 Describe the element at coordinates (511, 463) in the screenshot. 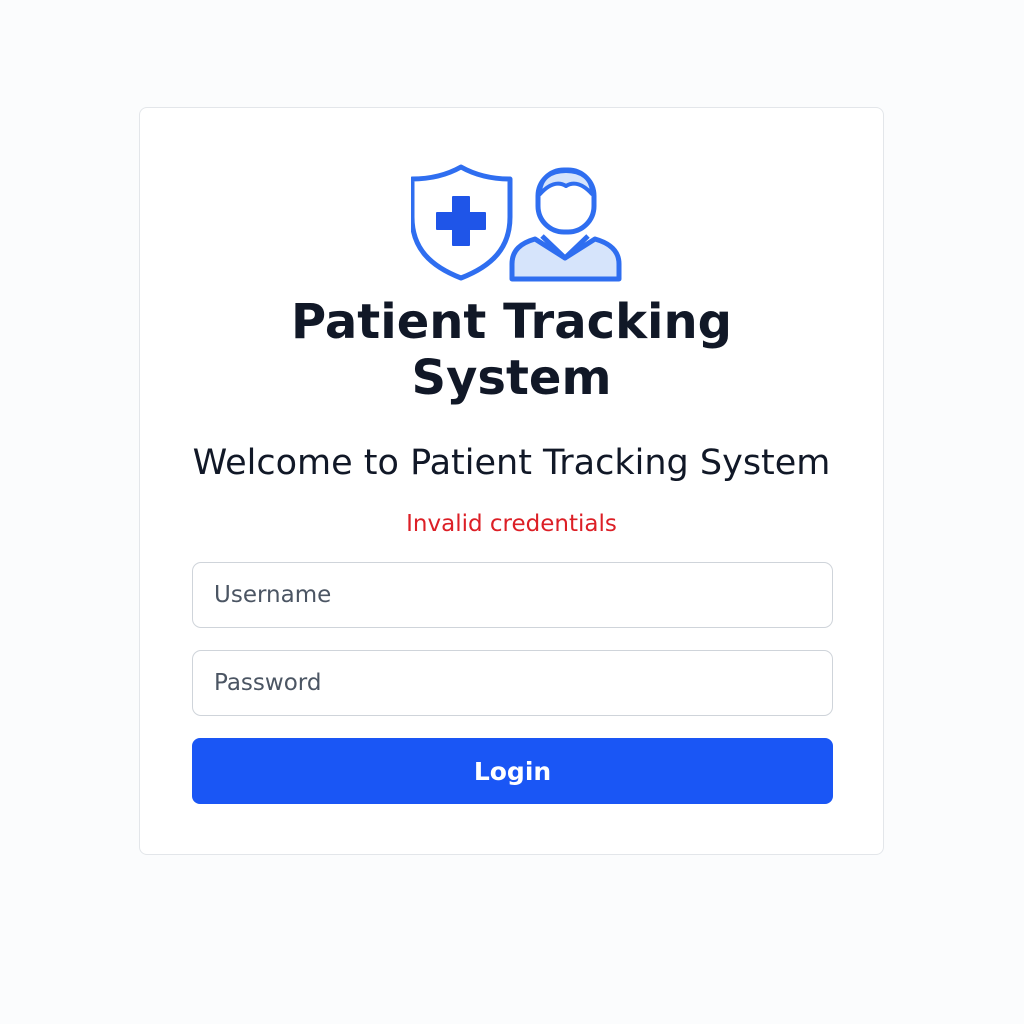

I see `welcome-heading: Welcome to Patient Tracking System` at that location.